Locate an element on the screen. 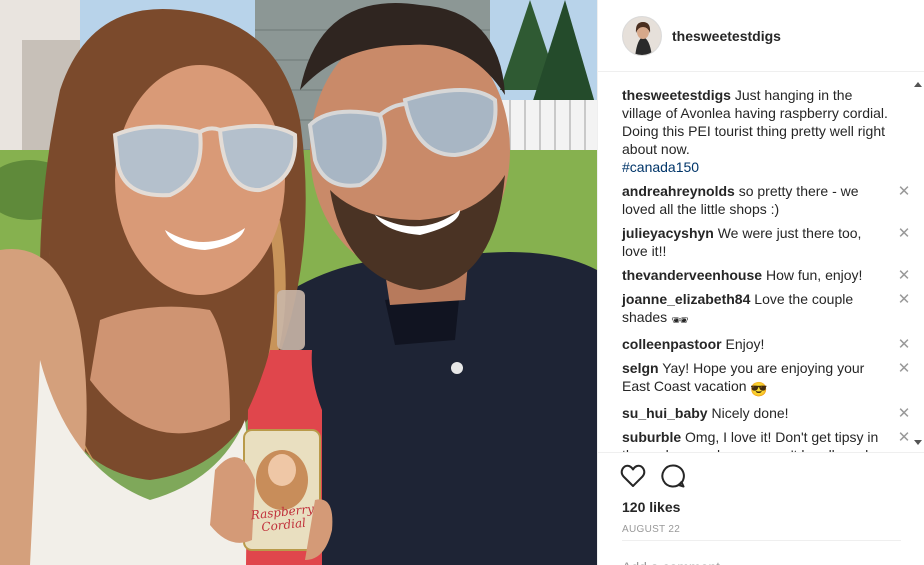  post-header: thesweetestdigs is located at coordinates (761, 36).